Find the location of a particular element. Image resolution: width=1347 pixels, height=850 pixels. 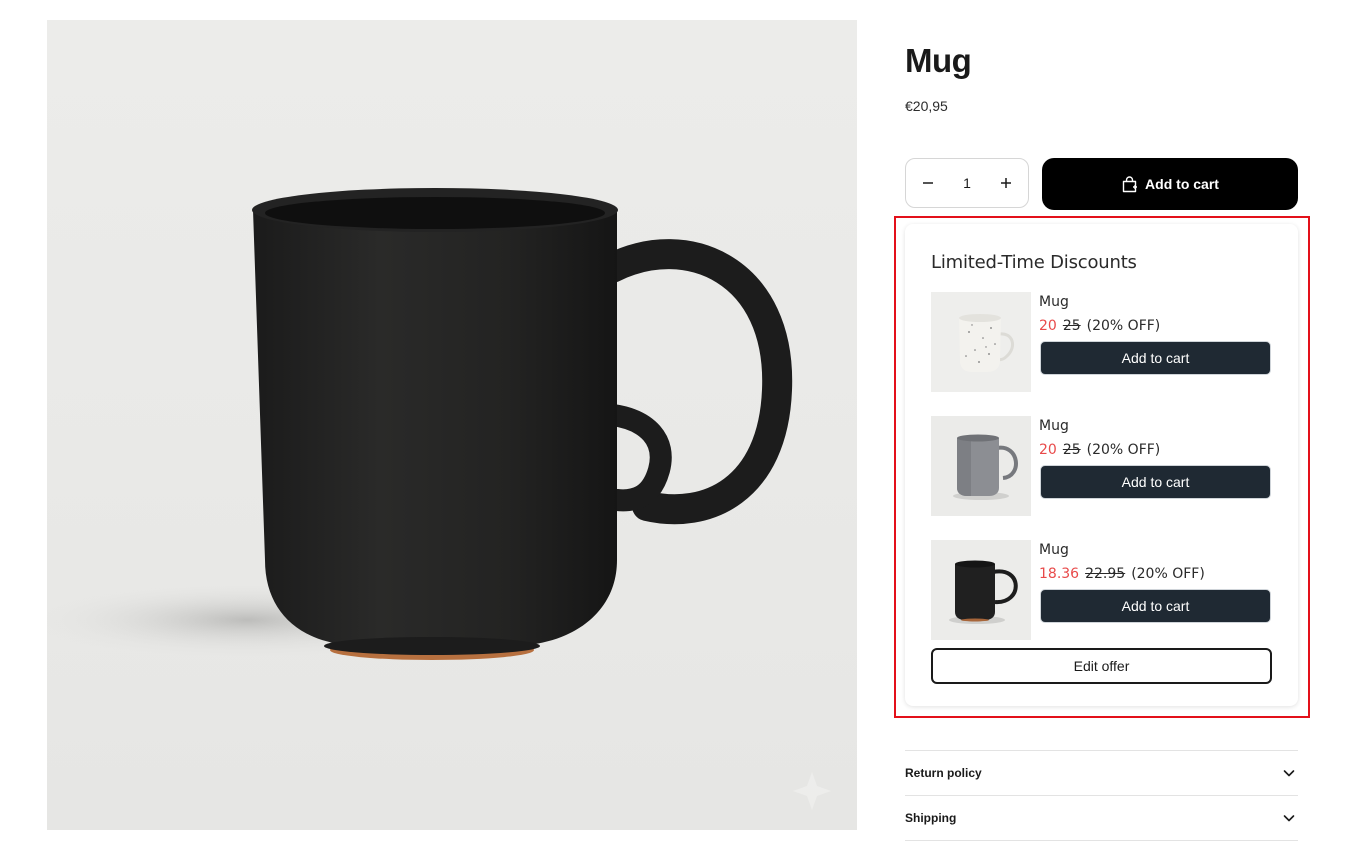

quantity-stepper is located at coordinates (967, 183).